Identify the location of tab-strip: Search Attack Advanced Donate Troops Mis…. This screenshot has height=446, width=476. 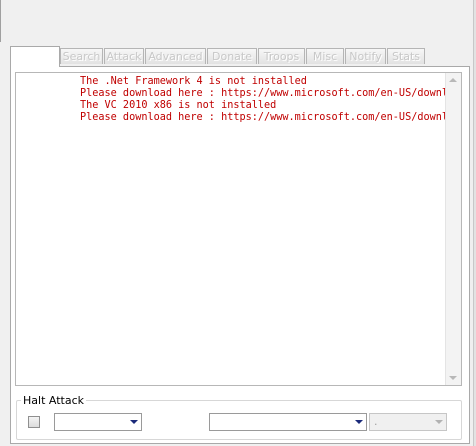
(240, 56).